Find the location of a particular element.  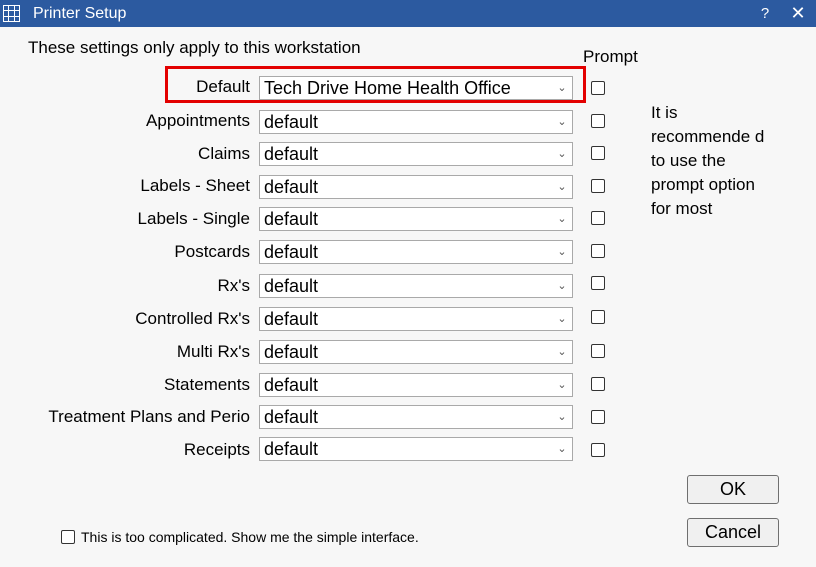

prompt-checkbox-default is located at coordinates (598, 88).